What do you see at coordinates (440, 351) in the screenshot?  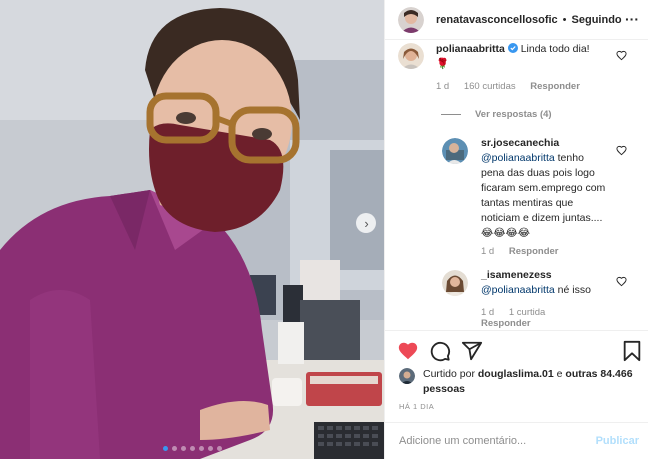 I see `comment-icon` at bounding box center [440, 351].